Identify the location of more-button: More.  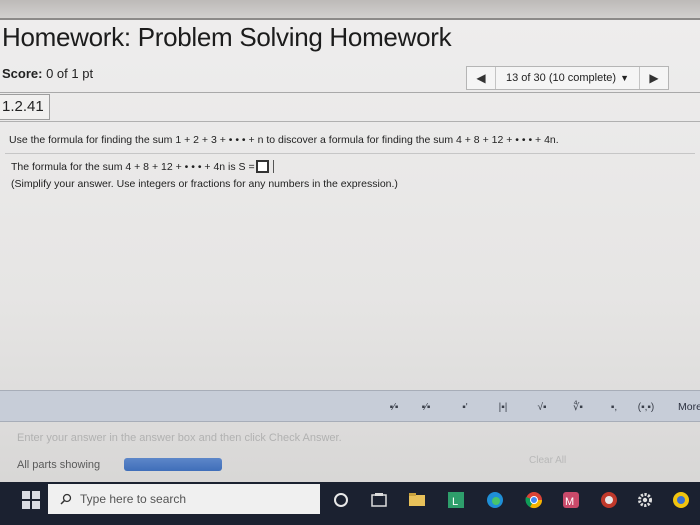
(689, 407).